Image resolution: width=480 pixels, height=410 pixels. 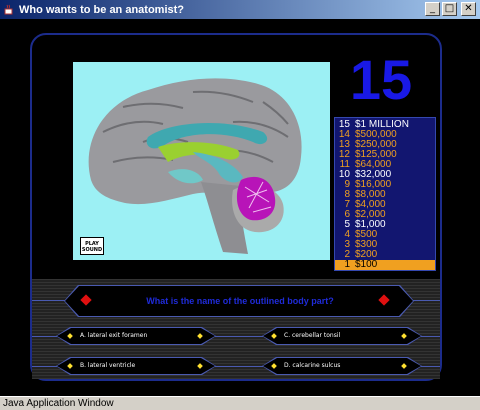 I want to click on window-titlebar: Who wants to be an anatomist? _ □ ✕, so click(x=240, y=9).